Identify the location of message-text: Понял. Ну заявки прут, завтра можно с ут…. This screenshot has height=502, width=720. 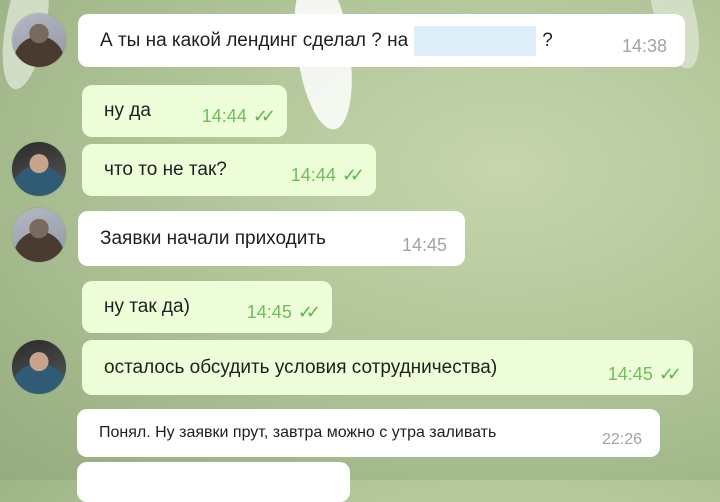
(298, 432).